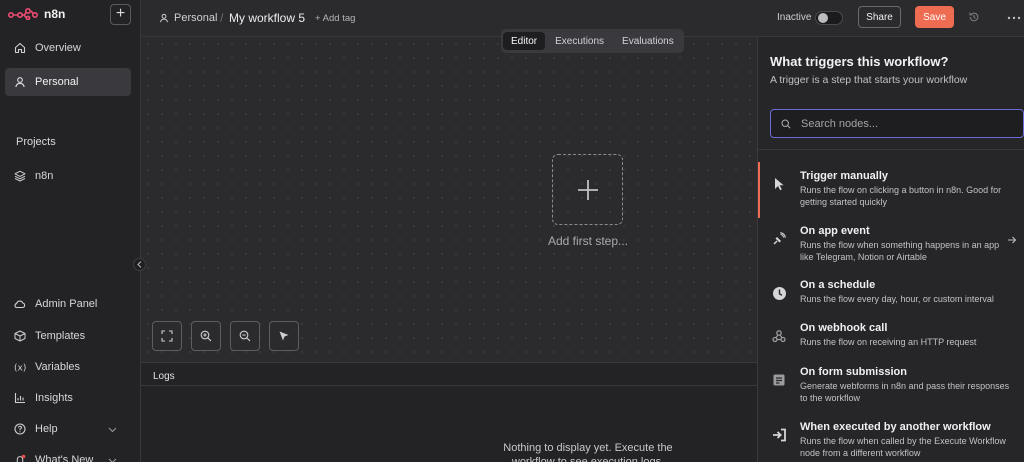 The image size is (1024, 462). Describe the element at coordinates (648, 41) in the screenshot. I see `tab-evaluations: Evaluations` at that location.